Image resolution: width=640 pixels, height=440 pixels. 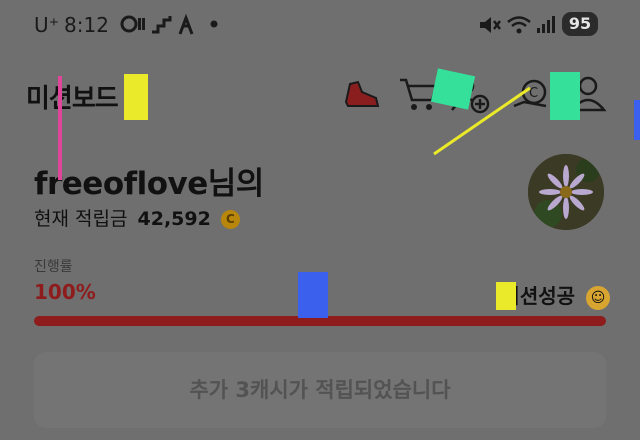 I want to click on points-value: 42,592, so click(x=174, y=219).